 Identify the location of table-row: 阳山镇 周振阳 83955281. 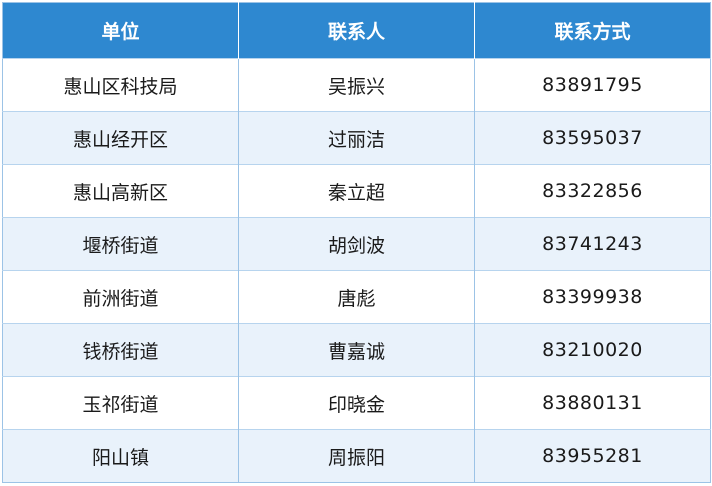
(356, 456).